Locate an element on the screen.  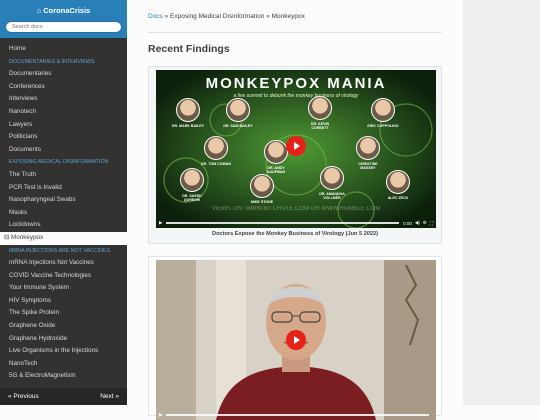
video-controls: ▶ 0:00 ◀) ⚙ ⛶ is located at coordinates (296, 223).